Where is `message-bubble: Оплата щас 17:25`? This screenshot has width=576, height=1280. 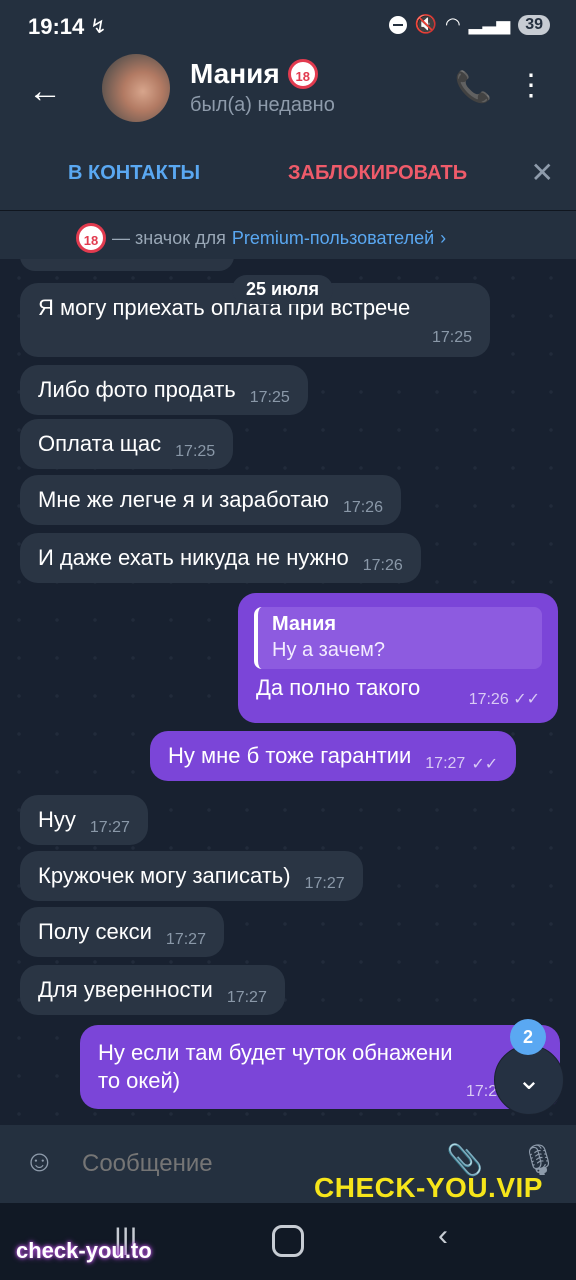
message-bubble: Оплата щас 17:25 is located at coordinates (127, 444).